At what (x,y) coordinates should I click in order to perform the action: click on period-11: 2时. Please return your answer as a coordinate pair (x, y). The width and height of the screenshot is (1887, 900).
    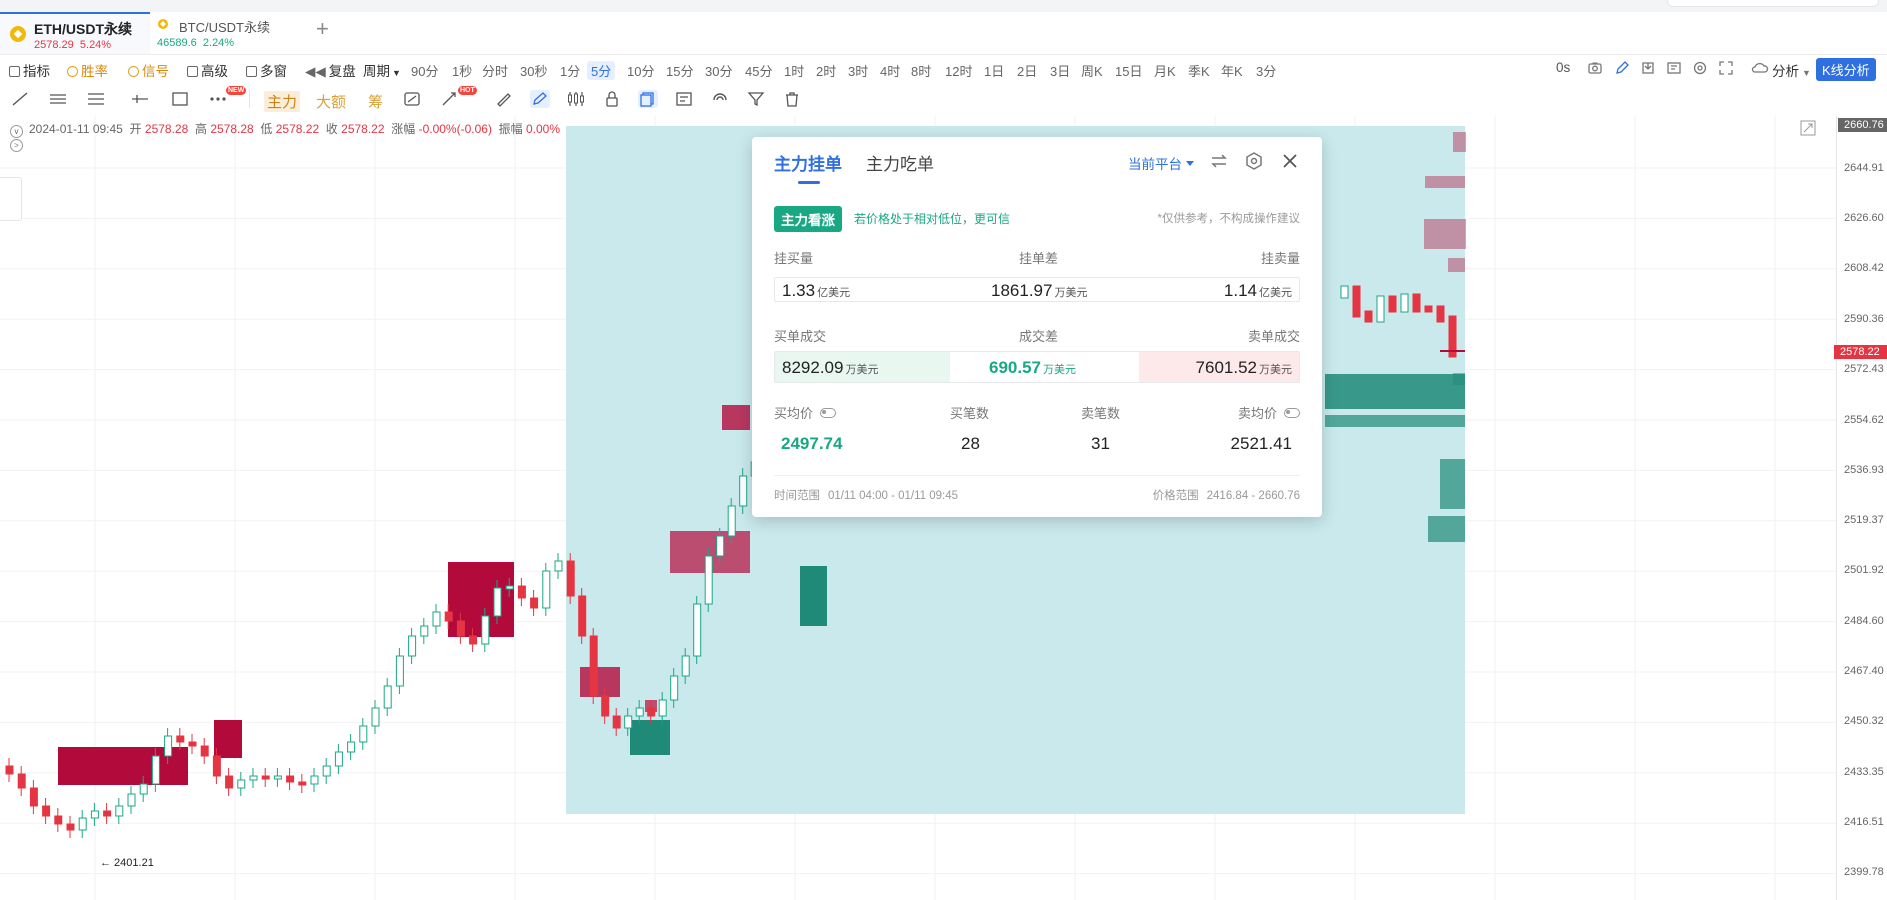
    Looking at the image, I should click on (826, 70).